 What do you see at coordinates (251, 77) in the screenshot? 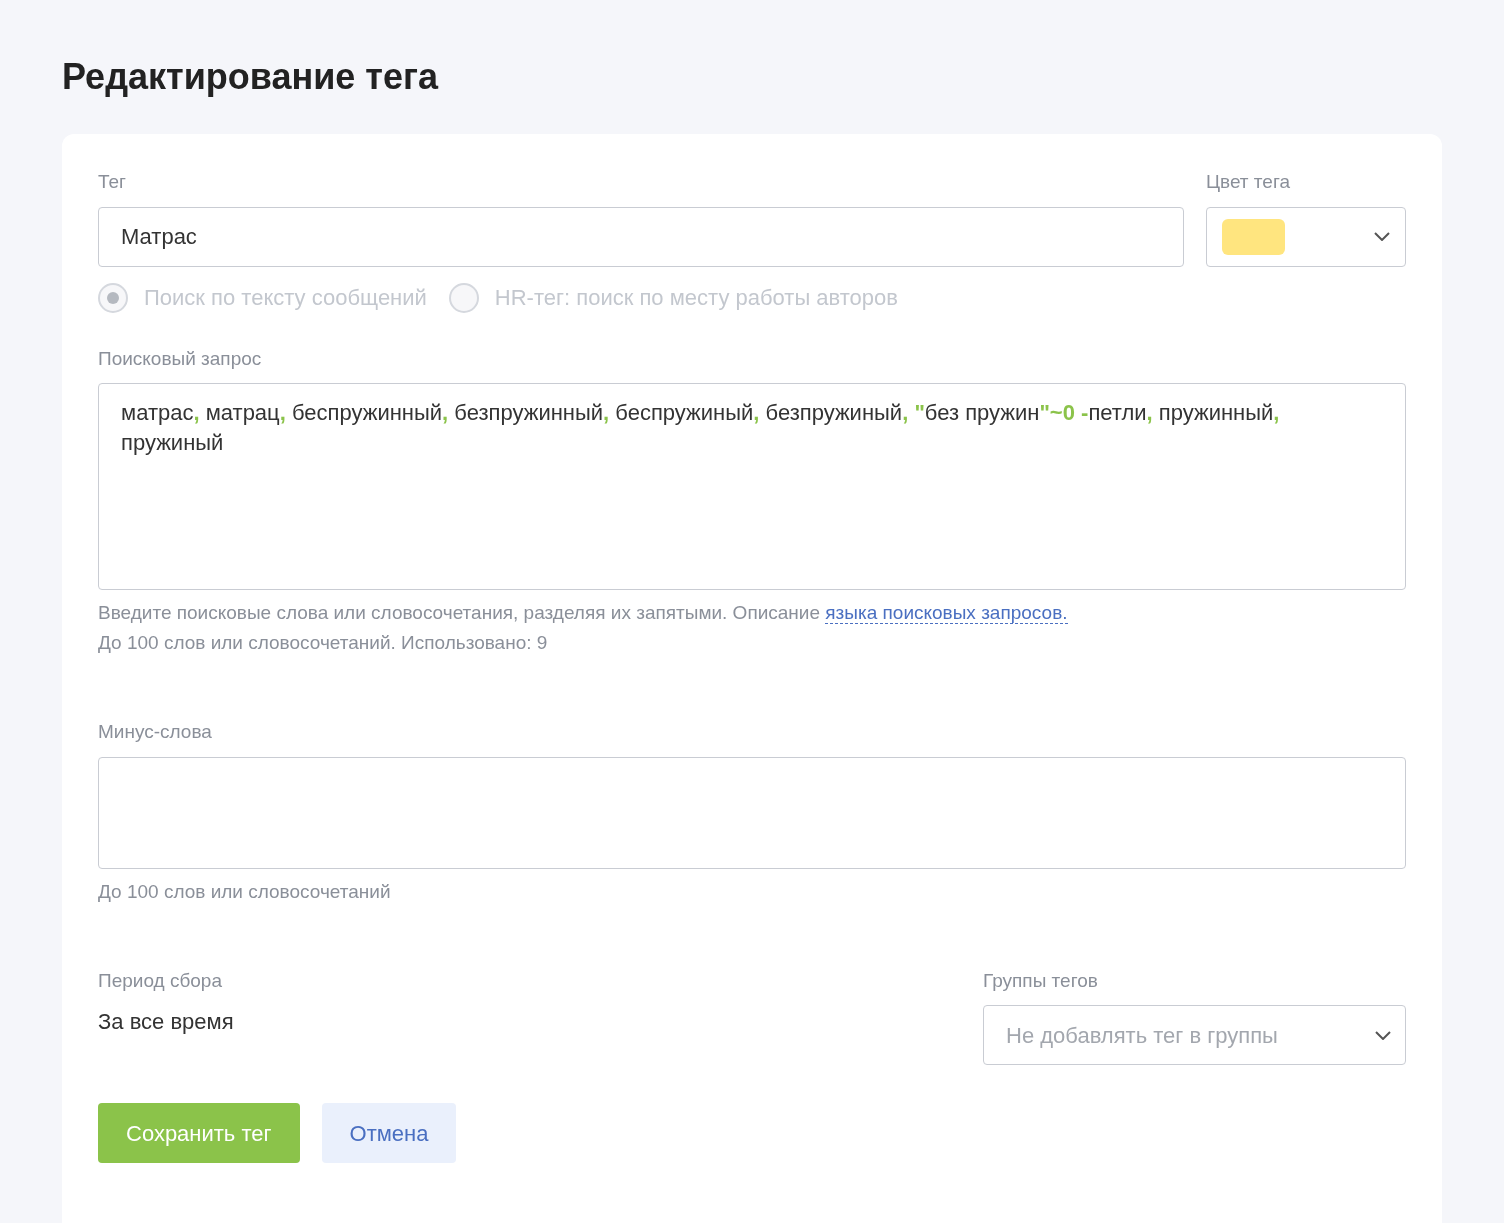
I see `page-title: Редактирование тега` at bounding box center [251, 77].